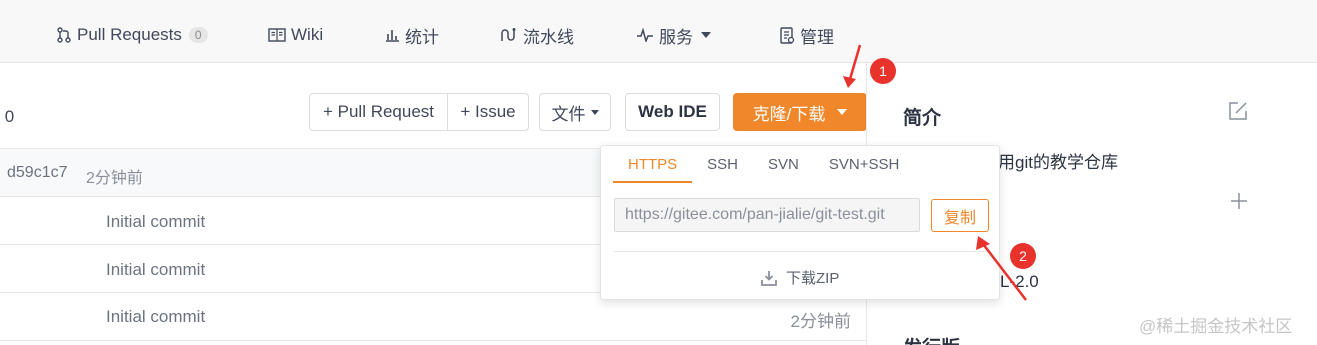 The image size is (1317, 345). I want to click on annotation-marker: 2, so click(1023, 256).